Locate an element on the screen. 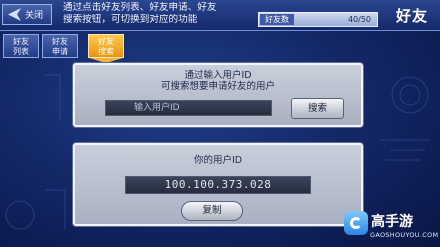 Image resolution: width=440 pixels, height=247 pixels. section-title: 好友 is located at coordinates (411, 16).